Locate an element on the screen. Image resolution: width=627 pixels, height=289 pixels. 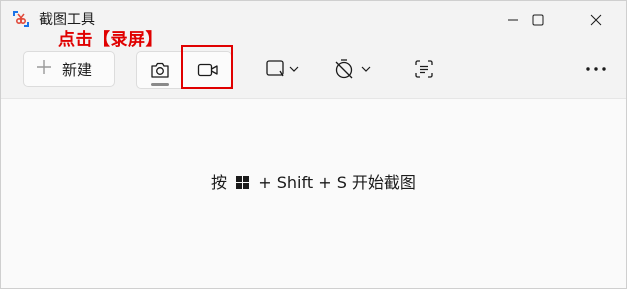
close-icon is located at coordinates (596, 20).